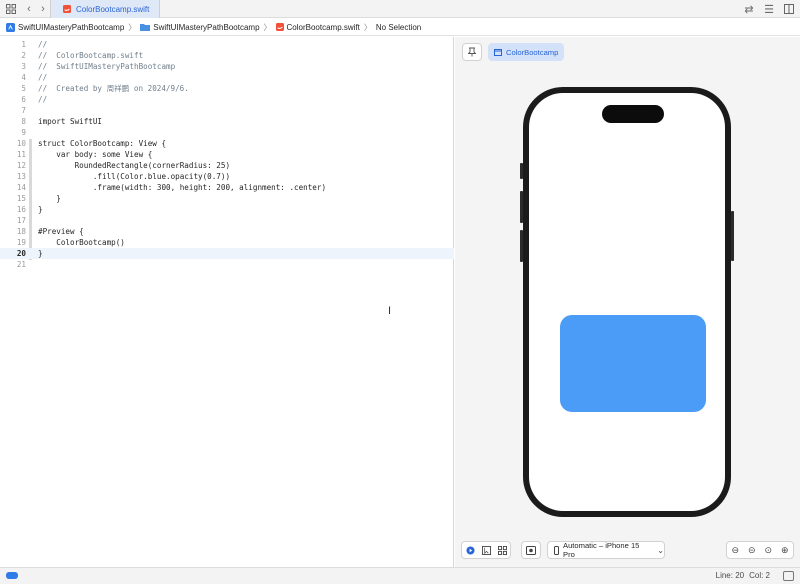 This screenshot has width=800, height=584. Describe the element at coordinates (730, 575) in the screenshot. I see `line-indicator: Line: 20` at that location.